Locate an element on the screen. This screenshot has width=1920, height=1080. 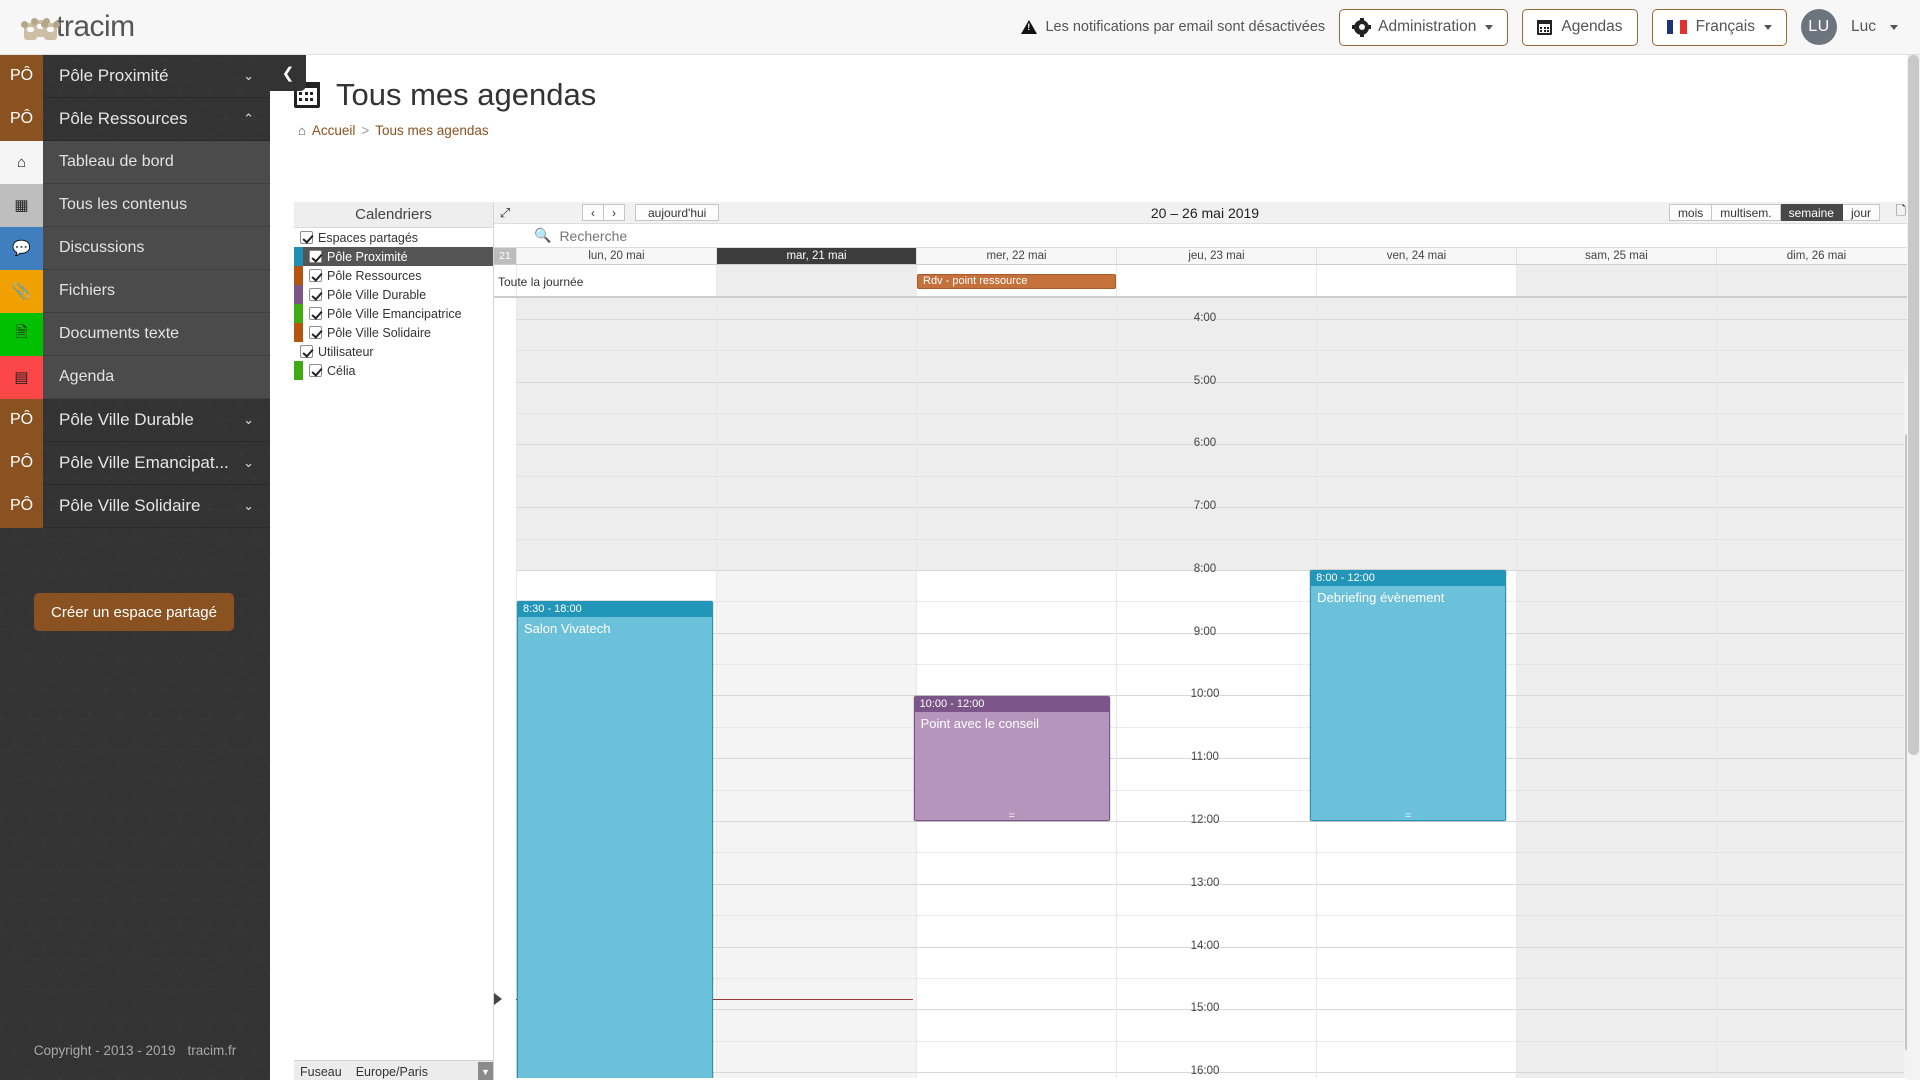
day-header-2: mar, 21 mai is located at coordinates (816, 256).